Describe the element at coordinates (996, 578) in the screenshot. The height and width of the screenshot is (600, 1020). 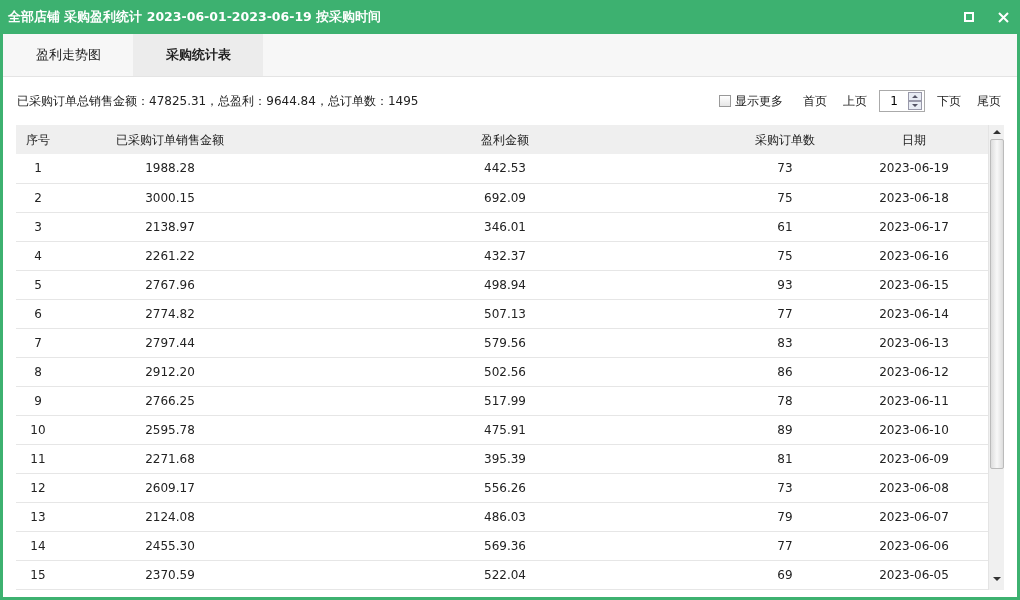
I see `scroll-down-icon` at that location.